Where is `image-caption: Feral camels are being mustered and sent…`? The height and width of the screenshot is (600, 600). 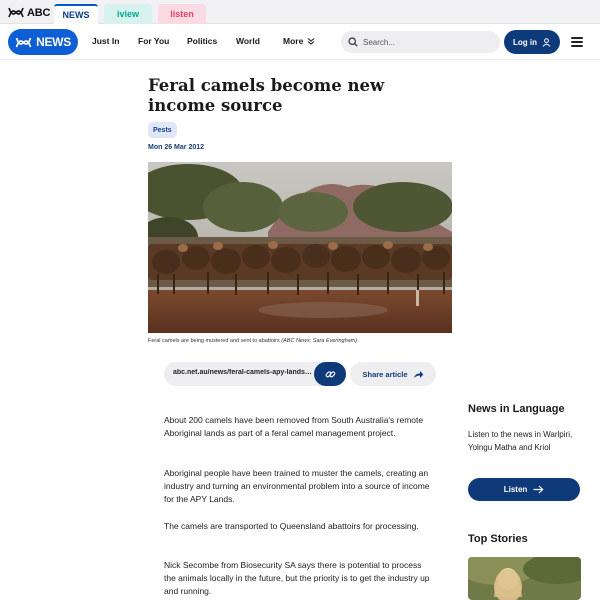 image-caption: Feral camels are being mustered and sent… is located at coordinates (252, 341).